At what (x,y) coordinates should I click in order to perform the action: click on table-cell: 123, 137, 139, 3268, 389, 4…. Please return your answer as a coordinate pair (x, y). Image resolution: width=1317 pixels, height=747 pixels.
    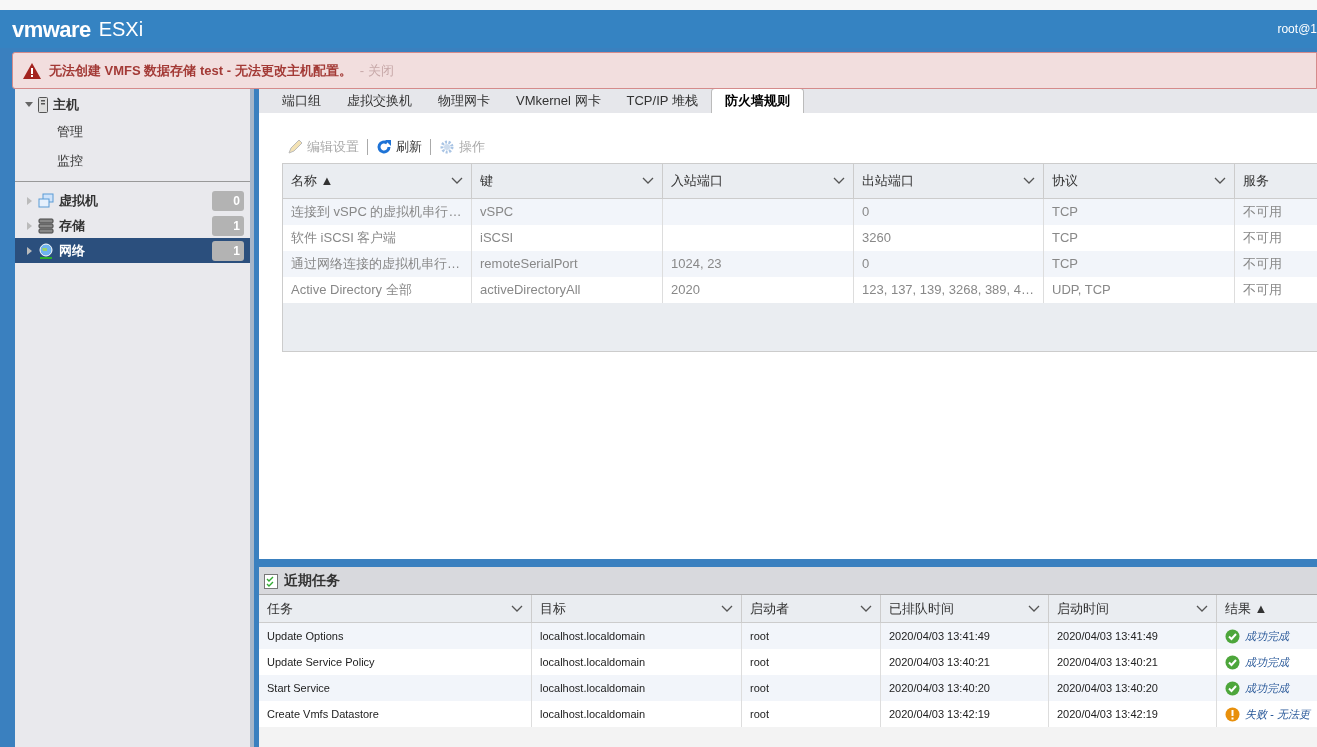
    Looking at the image, I should click on (949, 290).